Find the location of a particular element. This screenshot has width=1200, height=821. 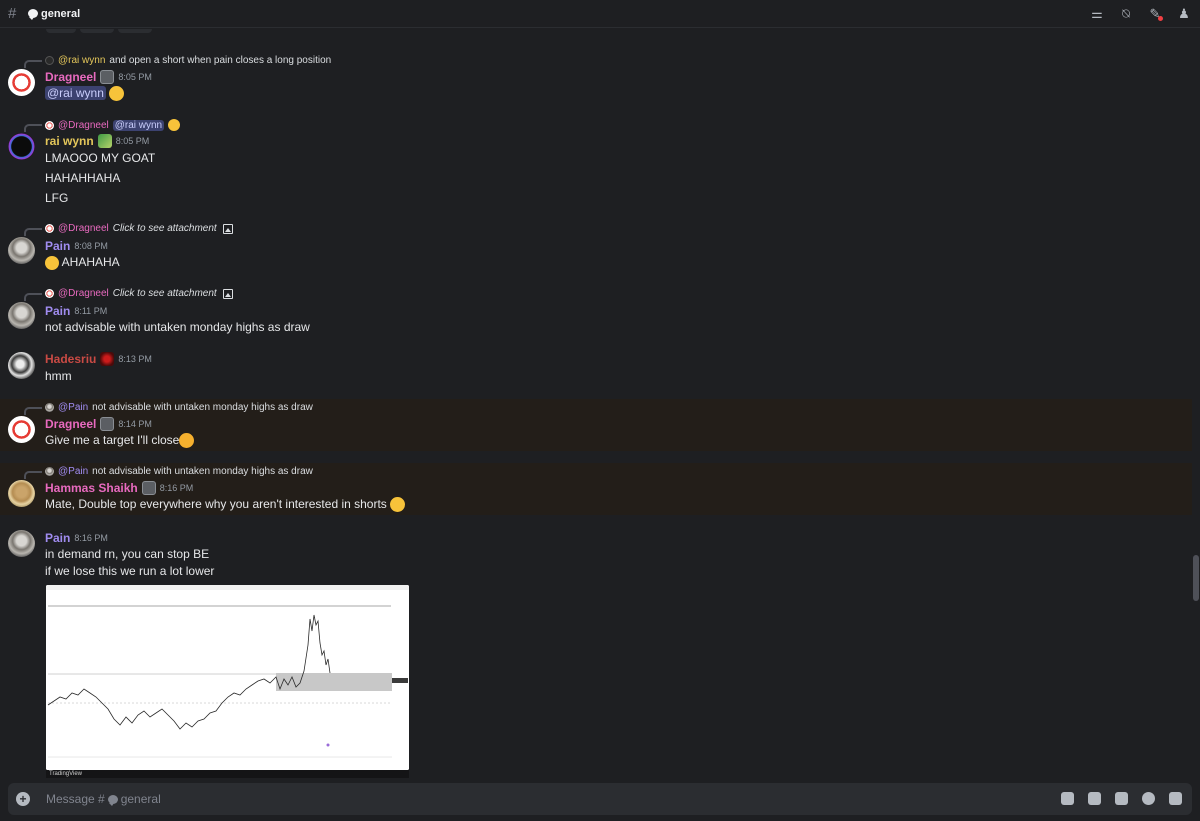

reply-preview: @Dragneel @rai wynn is located at coordinates (113, 125).